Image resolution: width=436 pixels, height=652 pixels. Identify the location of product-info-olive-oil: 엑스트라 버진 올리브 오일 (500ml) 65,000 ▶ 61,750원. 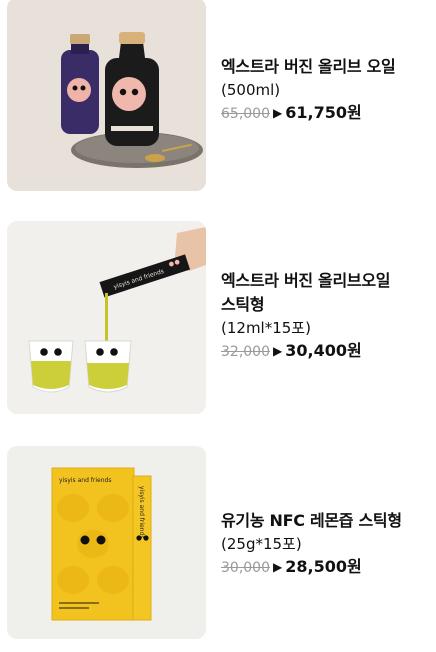
(326, 90).